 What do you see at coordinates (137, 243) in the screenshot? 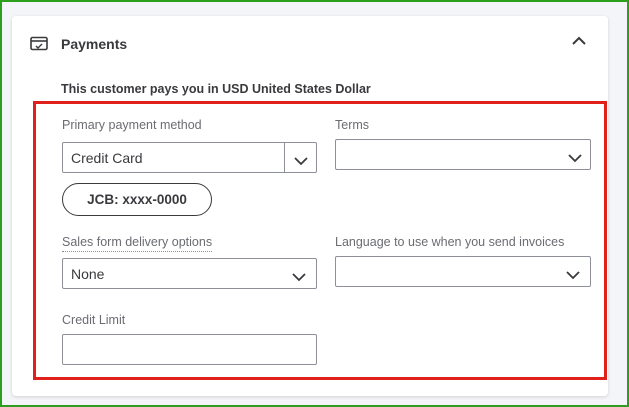
I see `sales-form-delivery-label: Sales form delivery options` at bounding box center [137, 243].